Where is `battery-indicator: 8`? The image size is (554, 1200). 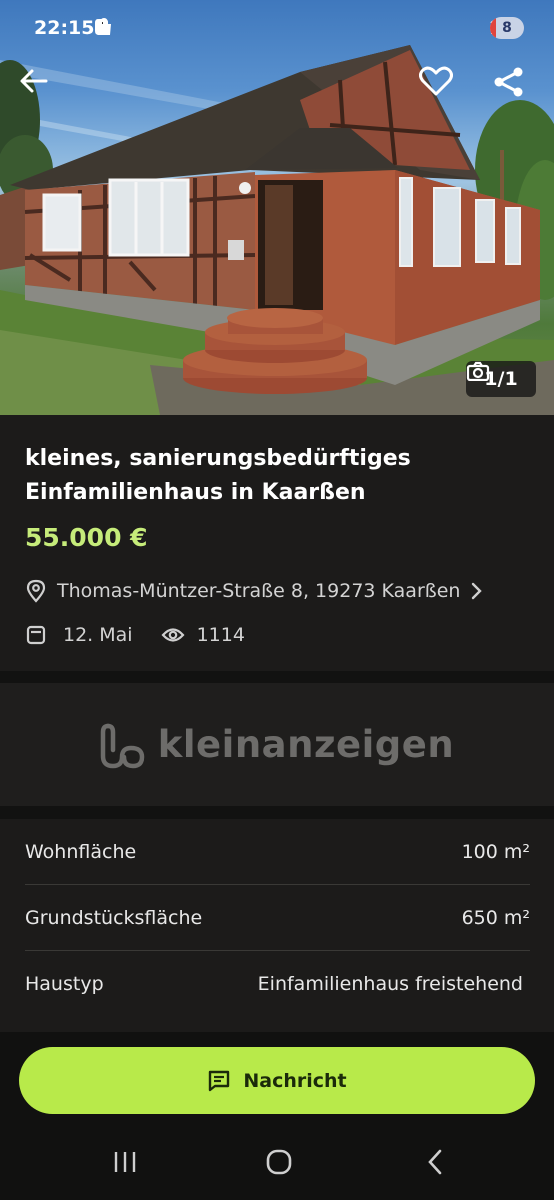 battery-indicator: 8 is located at coordinates (507, 28).